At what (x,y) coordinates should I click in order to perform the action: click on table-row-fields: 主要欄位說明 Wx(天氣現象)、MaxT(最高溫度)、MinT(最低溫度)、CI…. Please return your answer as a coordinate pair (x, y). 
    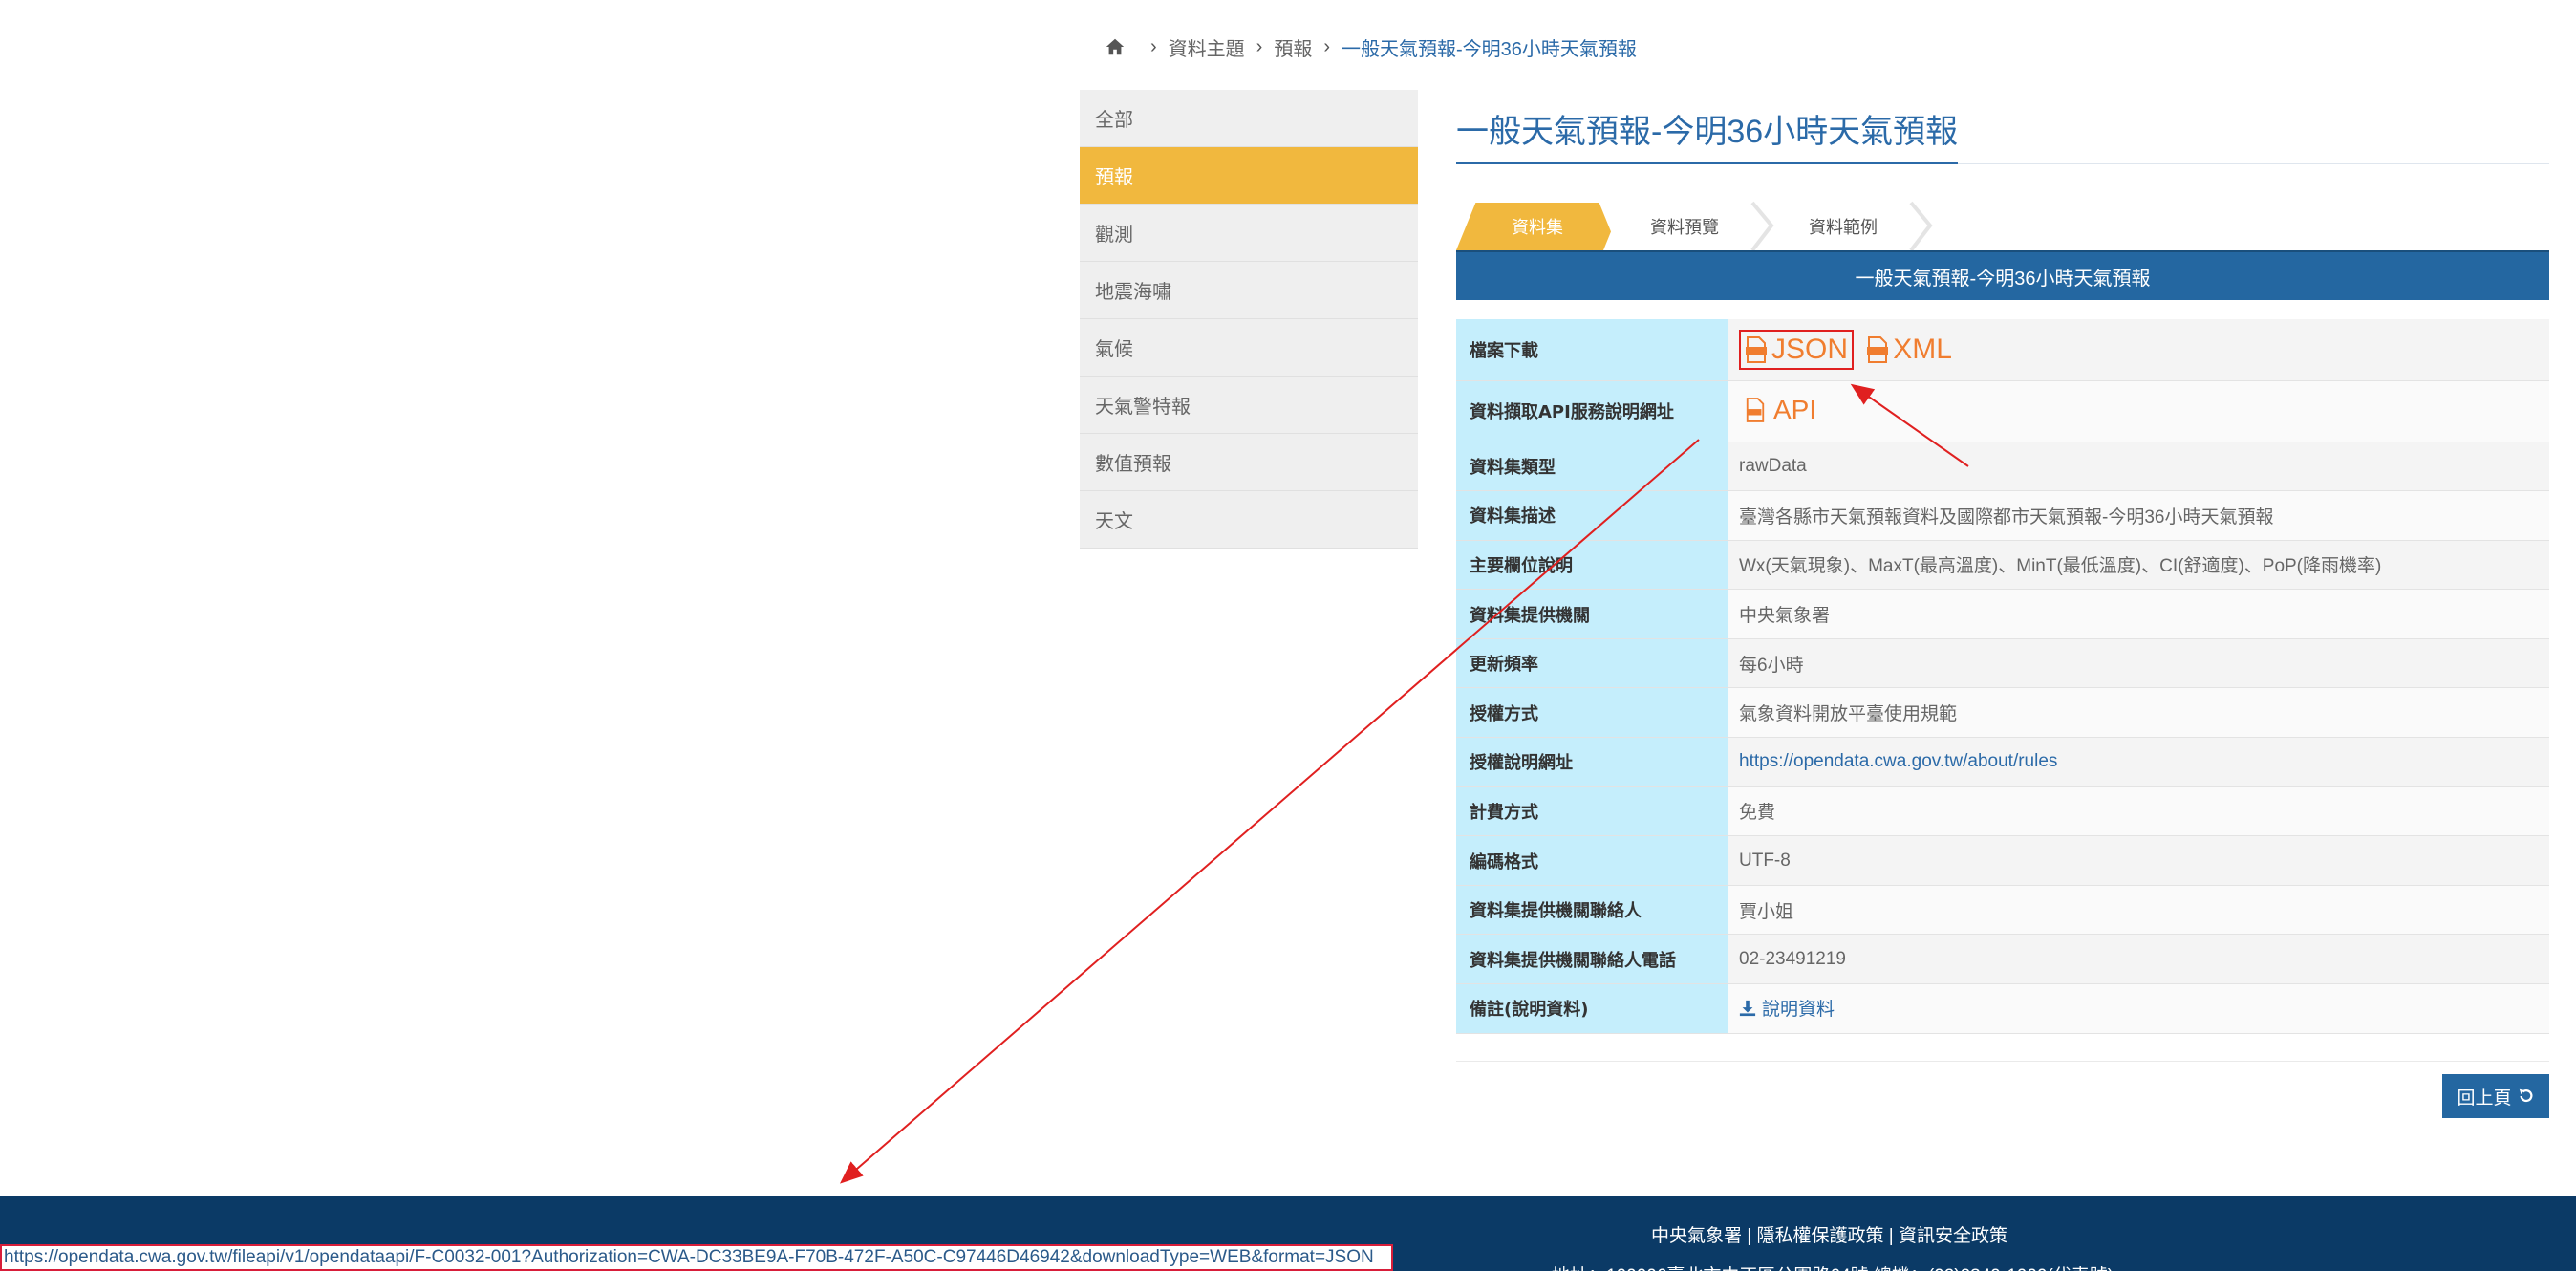
    Looking at the image, I should click on (2002, 565).